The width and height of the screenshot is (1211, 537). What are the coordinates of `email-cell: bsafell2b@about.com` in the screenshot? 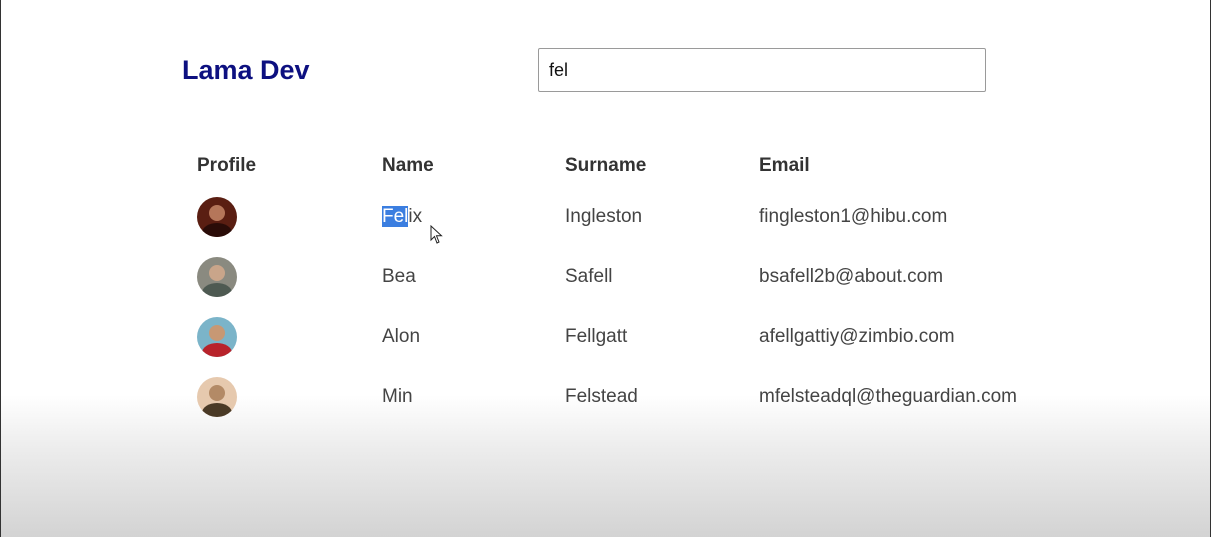 It's located at (851, 276).